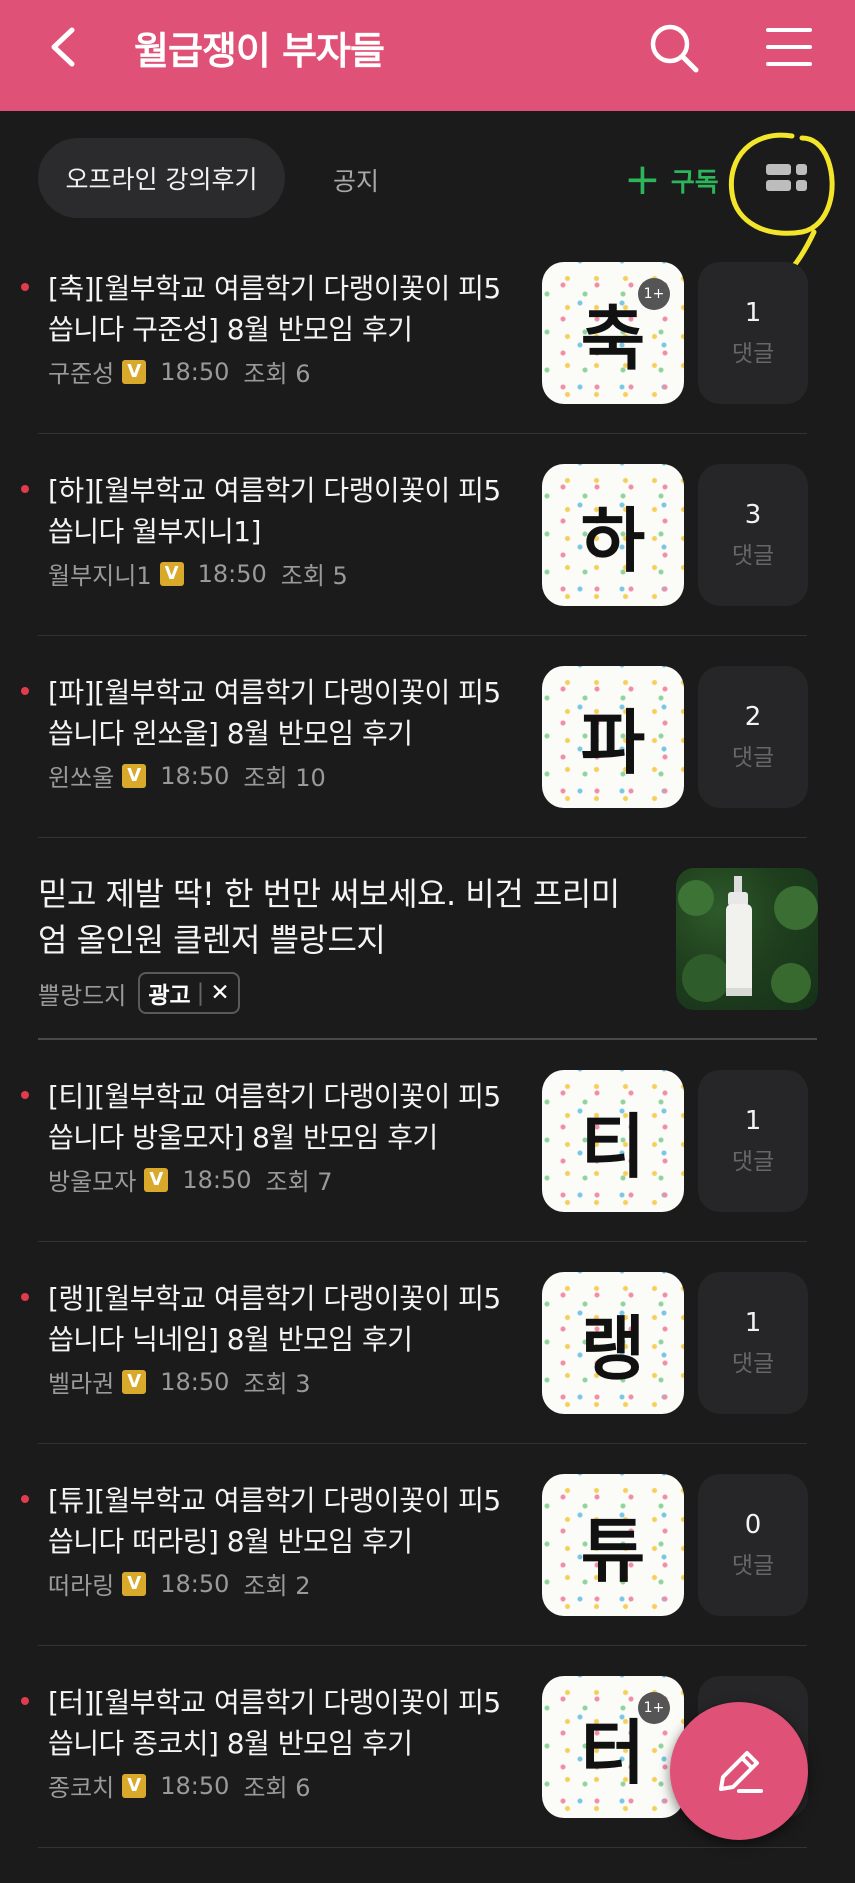 The image size is (855, 1883). I want to click on post-meta: 방울모자 V 18:50 조회 7, so click(190, 1179).